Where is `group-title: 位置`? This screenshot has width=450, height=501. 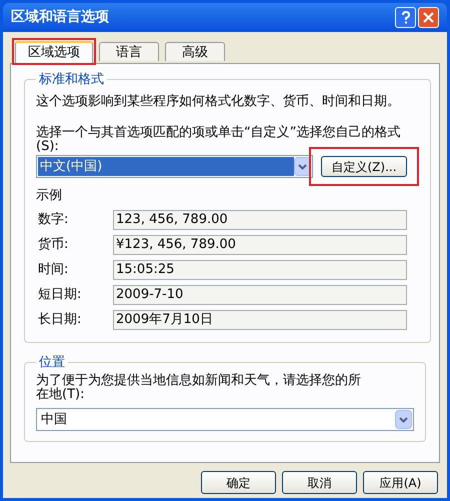
group-title: 位置 is located at coordinates (52, 363).